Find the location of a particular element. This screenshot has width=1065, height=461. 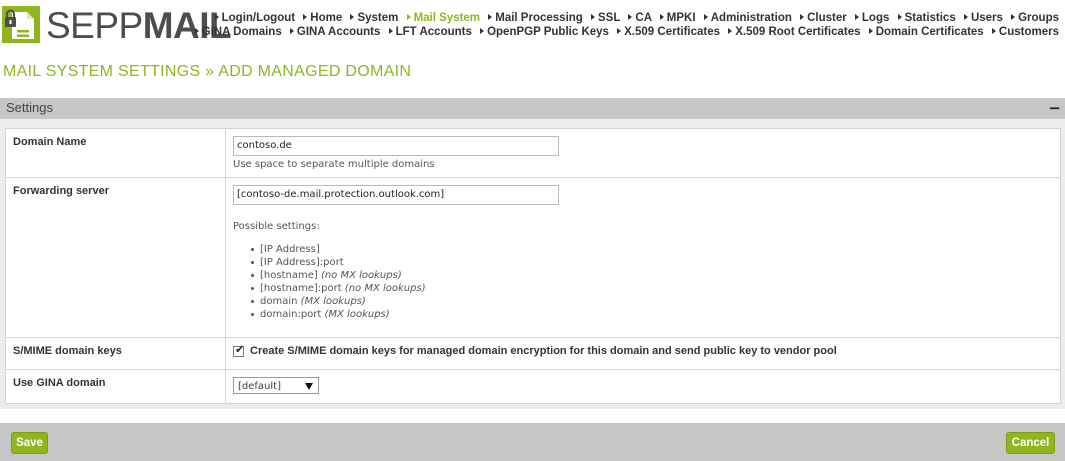

nav-home: Home is located at coordinates (322, 18).